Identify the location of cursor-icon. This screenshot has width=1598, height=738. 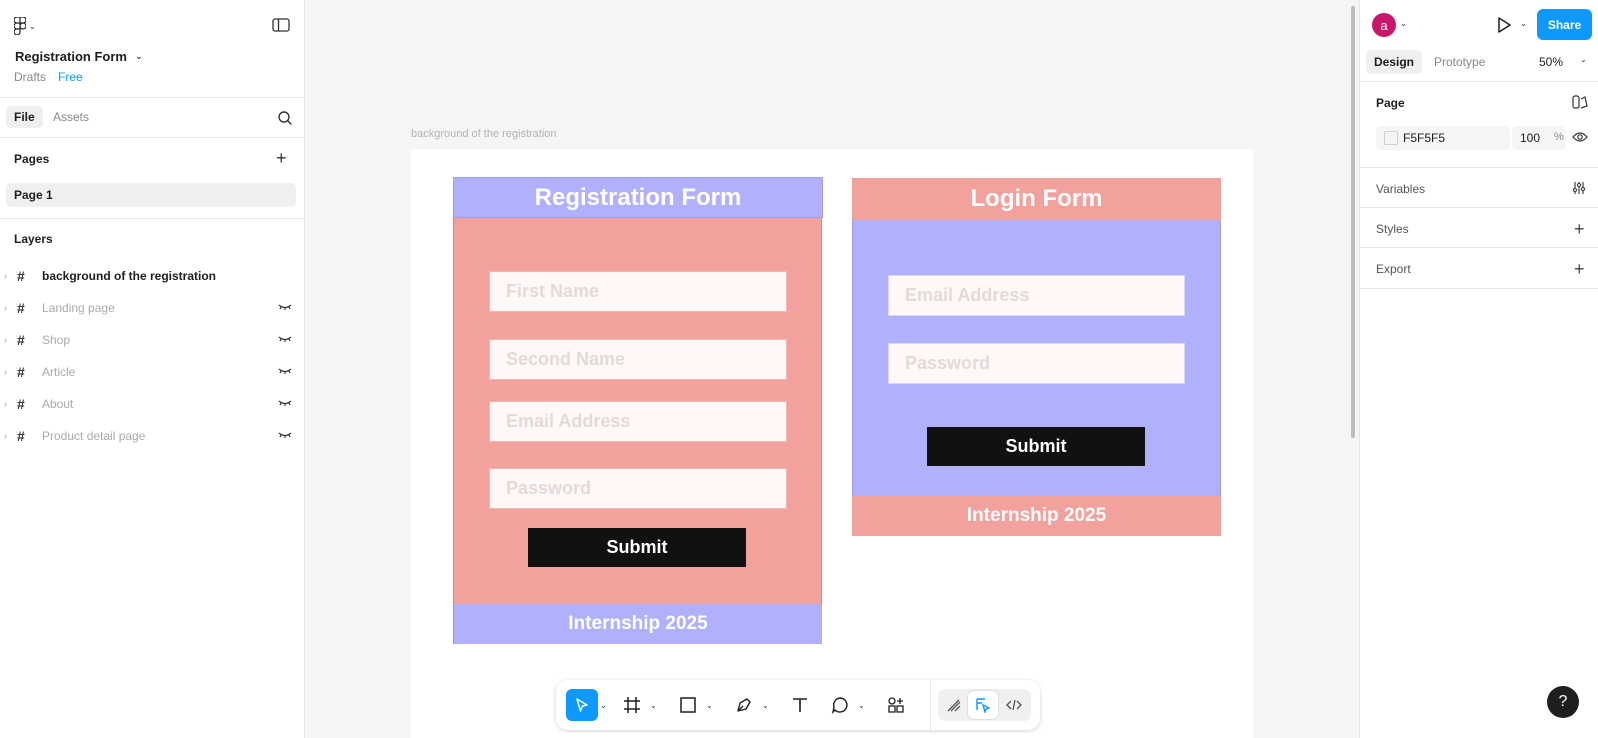
(582, 705).